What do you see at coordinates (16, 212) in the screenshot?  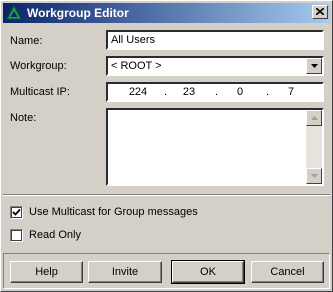 I see `use-multicast-checkbox` at bounding box center [16, 212].